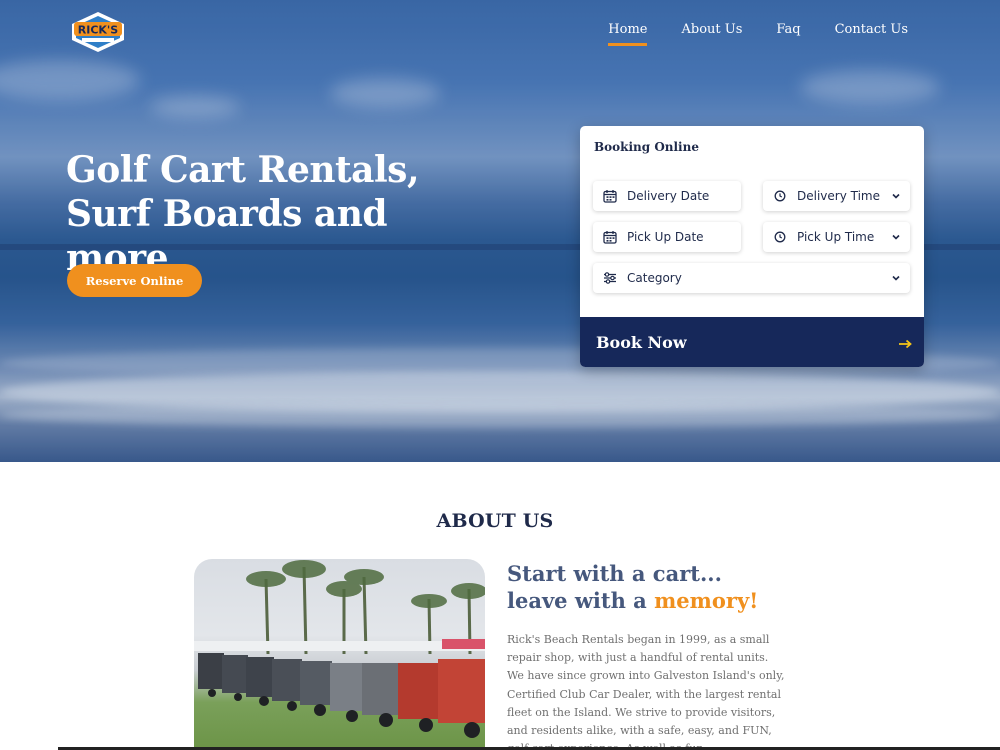  I want to click on hero-title: Golf Cart Rentals, Surf Boards and more, so click(243, 214).